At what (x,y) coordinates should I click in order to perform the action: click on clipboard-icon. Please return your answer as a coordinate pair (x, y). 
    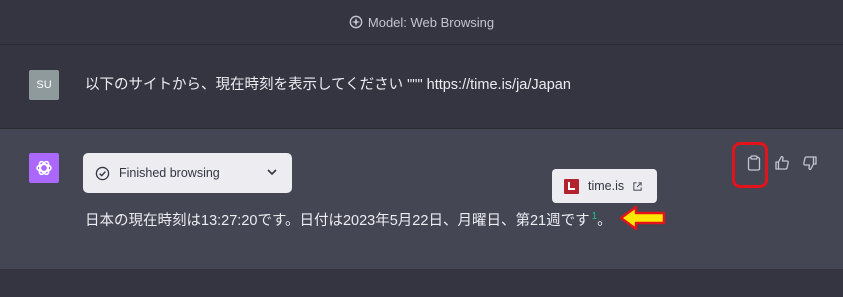
    Looking at the image, I should click on (754, 163).